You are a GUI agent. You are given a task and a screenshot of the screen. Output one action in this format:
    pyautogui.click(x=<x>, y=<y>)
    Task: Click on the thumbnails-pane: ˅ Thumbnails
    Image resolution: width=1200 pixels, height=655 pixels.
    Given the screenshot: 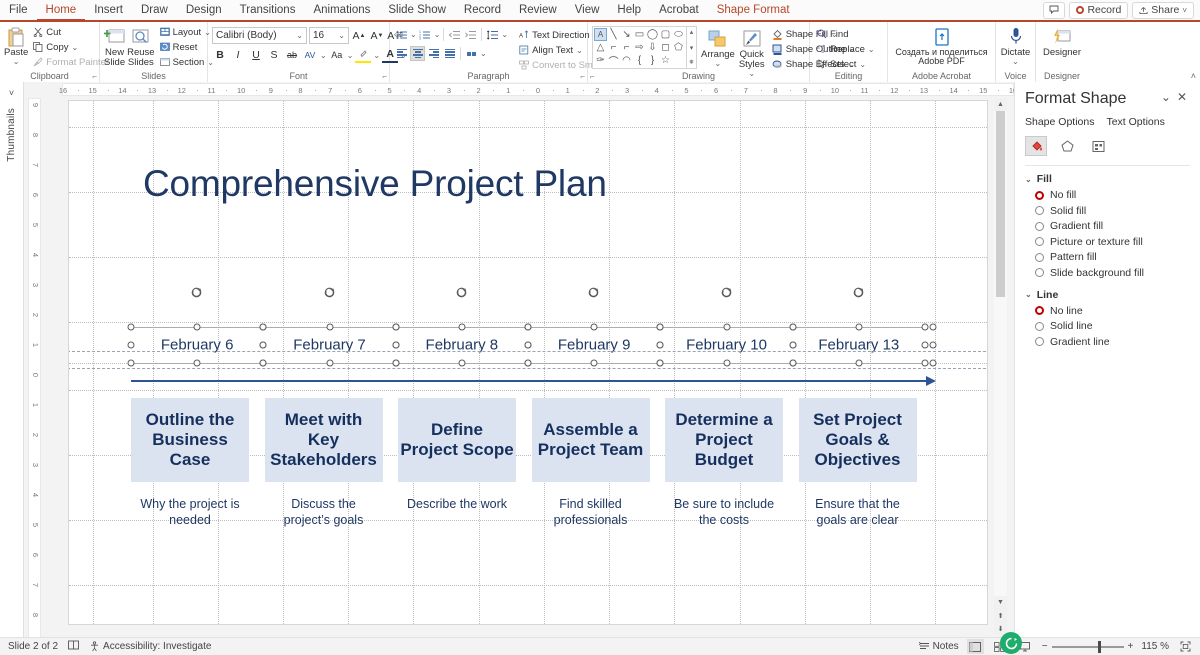 What is the action you would take?
    pyautogui.click(x=12, y=359)
    